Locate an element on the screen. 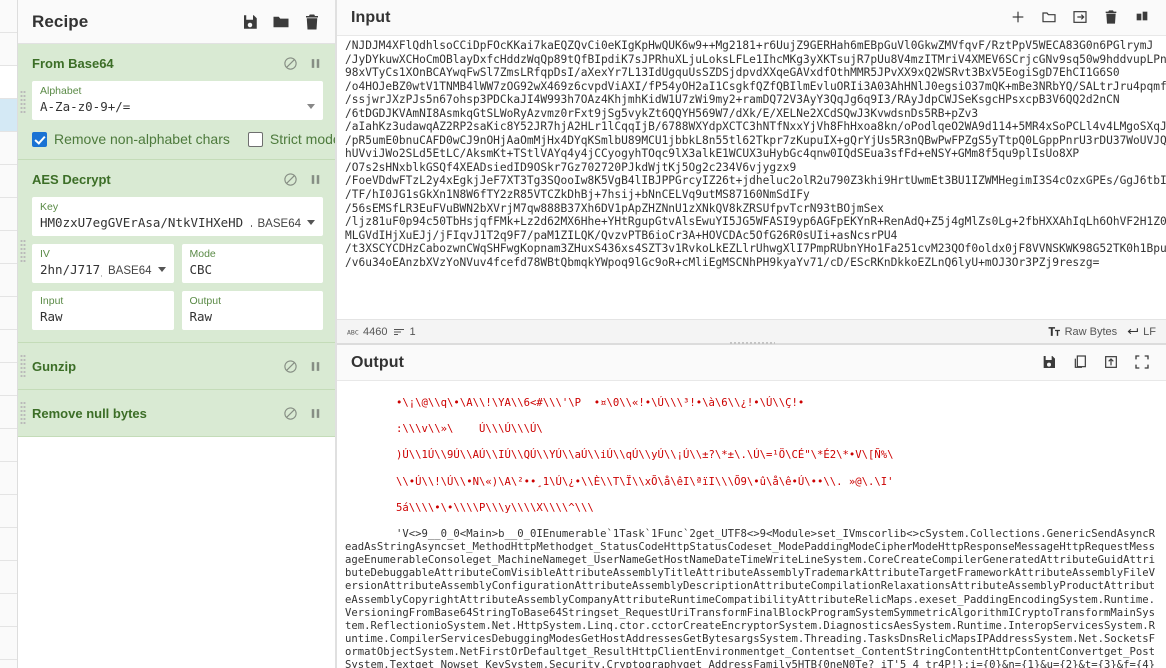  aes-input-field: Input Raw is located at coordinates (103, 310).